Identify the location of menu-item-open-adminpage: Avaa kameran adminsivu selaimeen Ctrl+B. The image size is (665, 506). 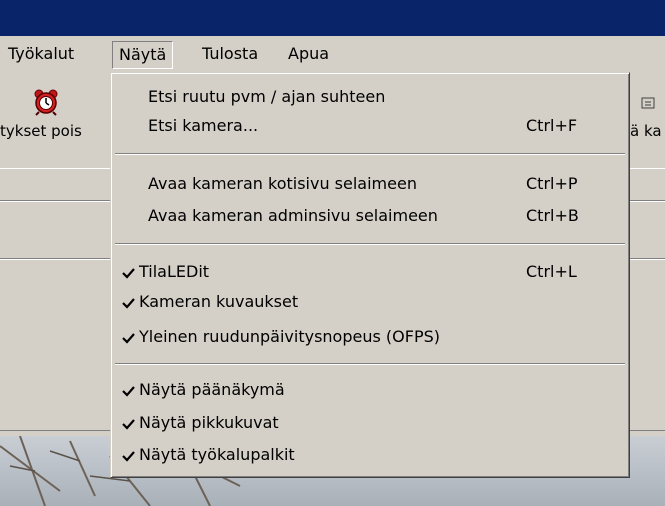
(370, 216).